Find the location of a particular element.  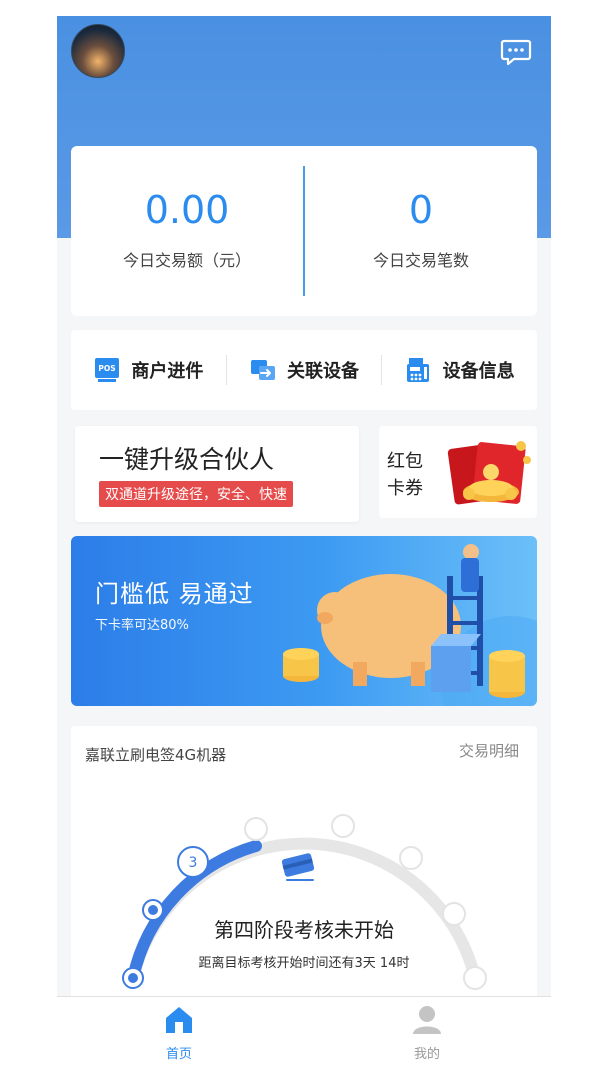

tab-home: 首页 is located at coordinates (179, 1035).